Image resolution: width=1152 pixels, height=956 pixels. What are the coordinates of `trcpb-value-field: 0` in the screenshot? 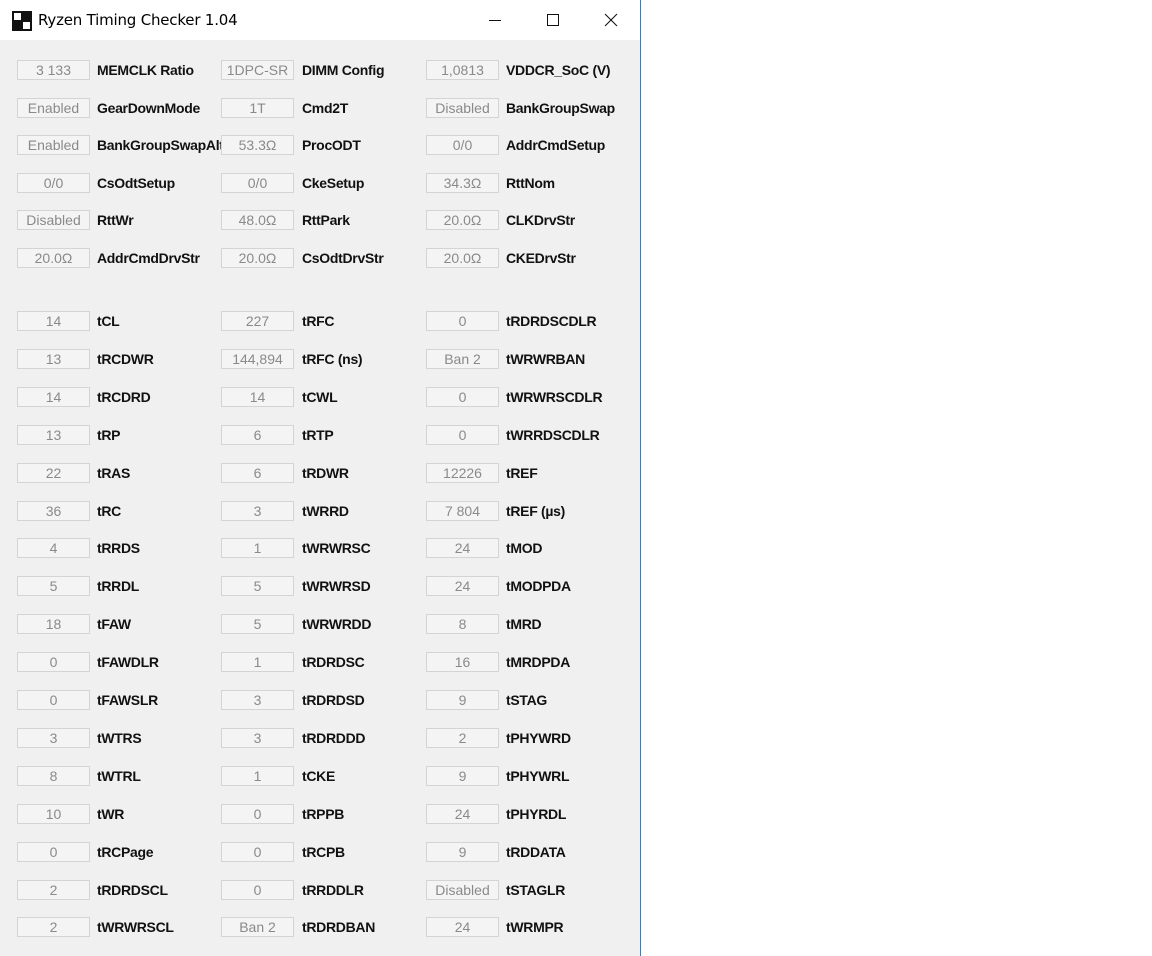 It's located at (257, 851).